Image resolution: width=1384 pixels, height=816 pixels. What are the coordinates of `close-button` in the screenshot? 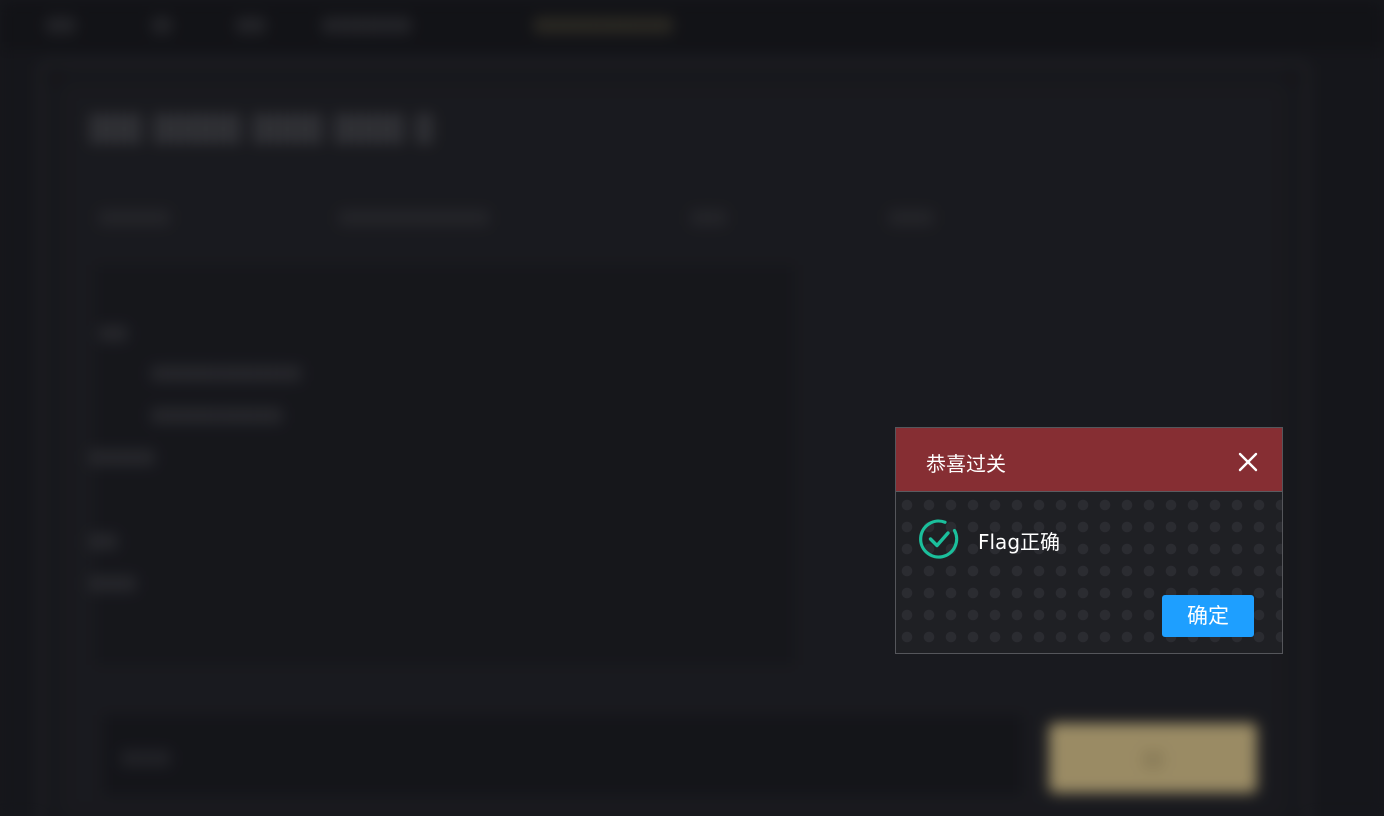 It's located at (1248, 462).